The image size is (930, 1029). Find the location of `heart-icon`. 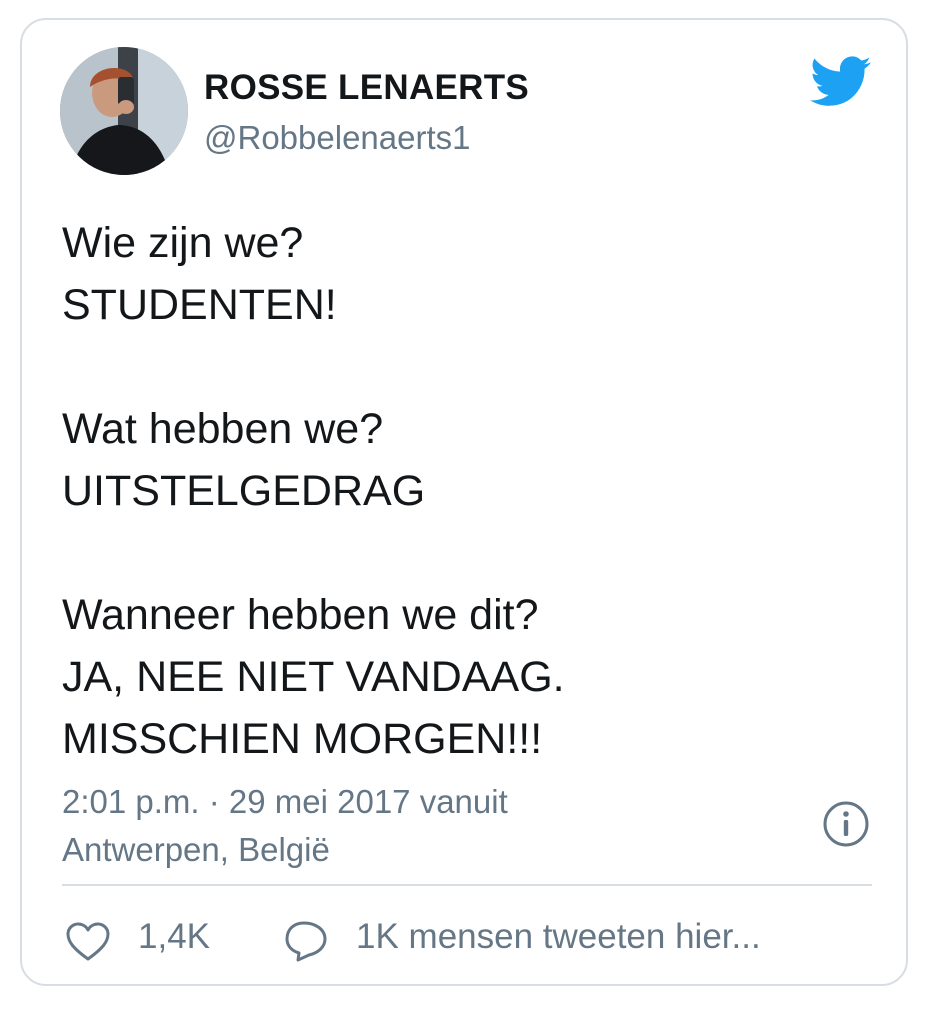

heart-icon is located at coordinates (88, 942).